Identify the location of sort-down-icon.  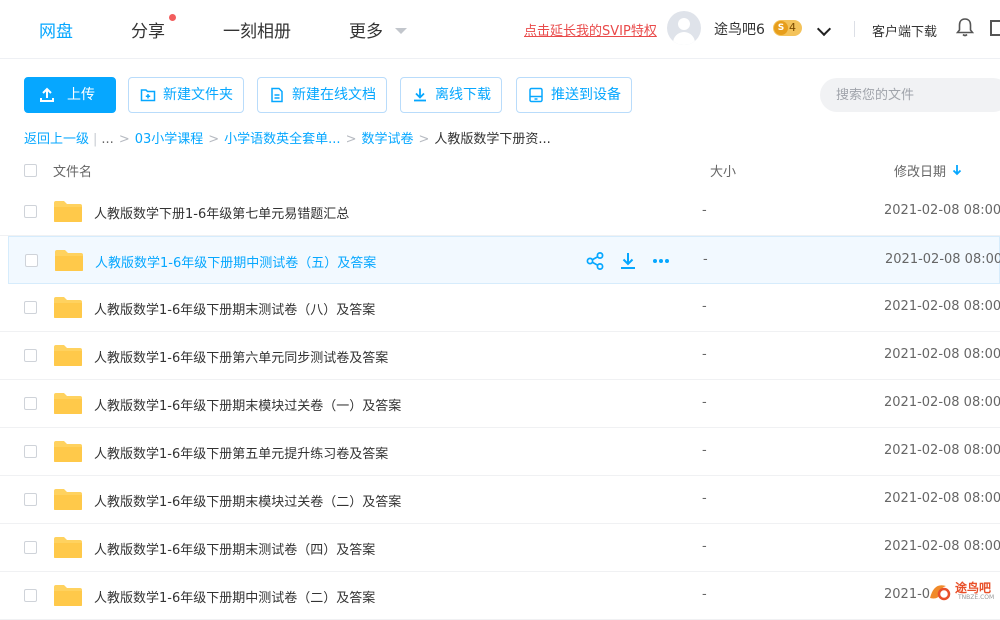
(957, 170).